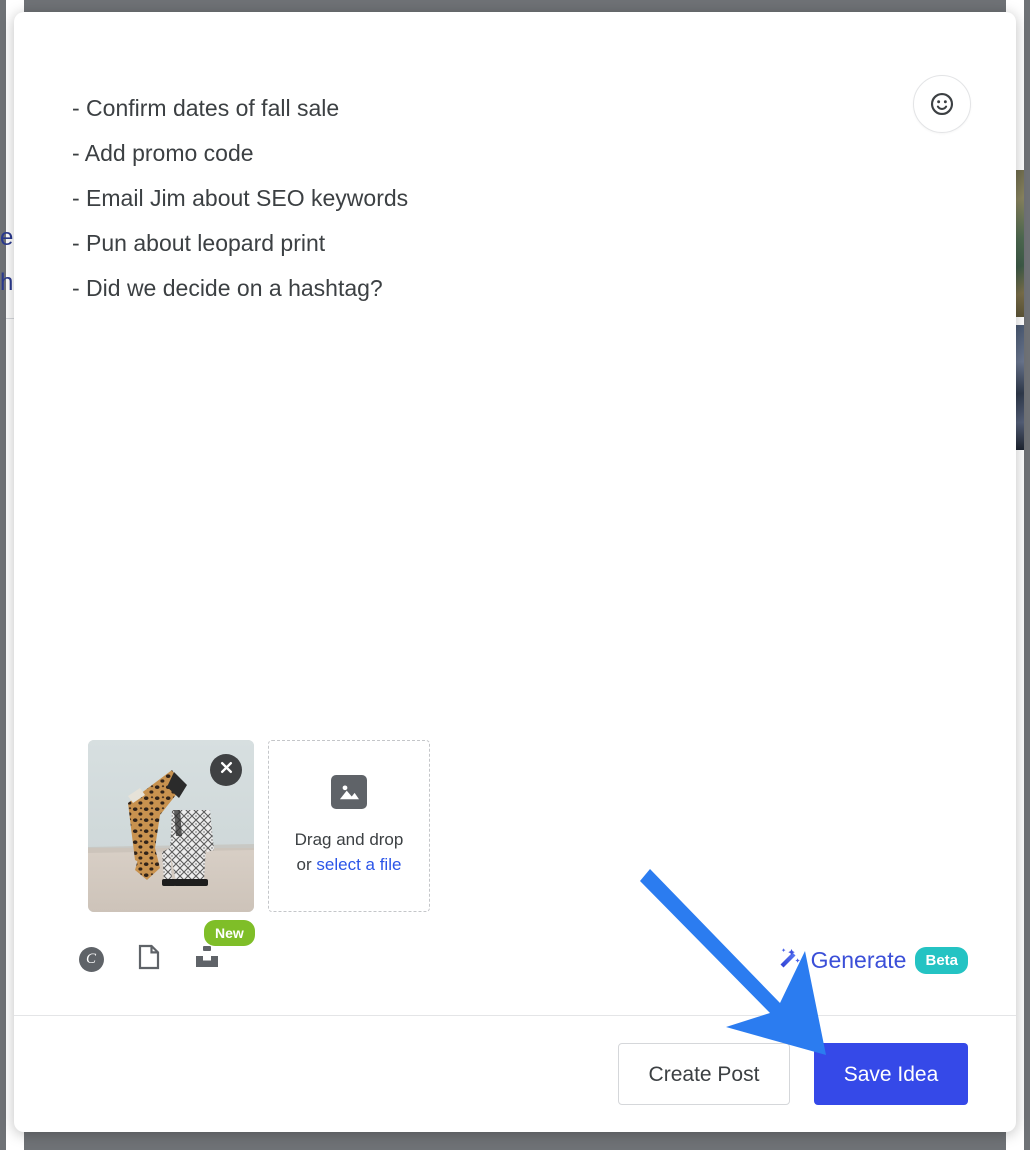 The image size is (1030, 1150). I want to click on magic-wand-icon, so click(789, 960).